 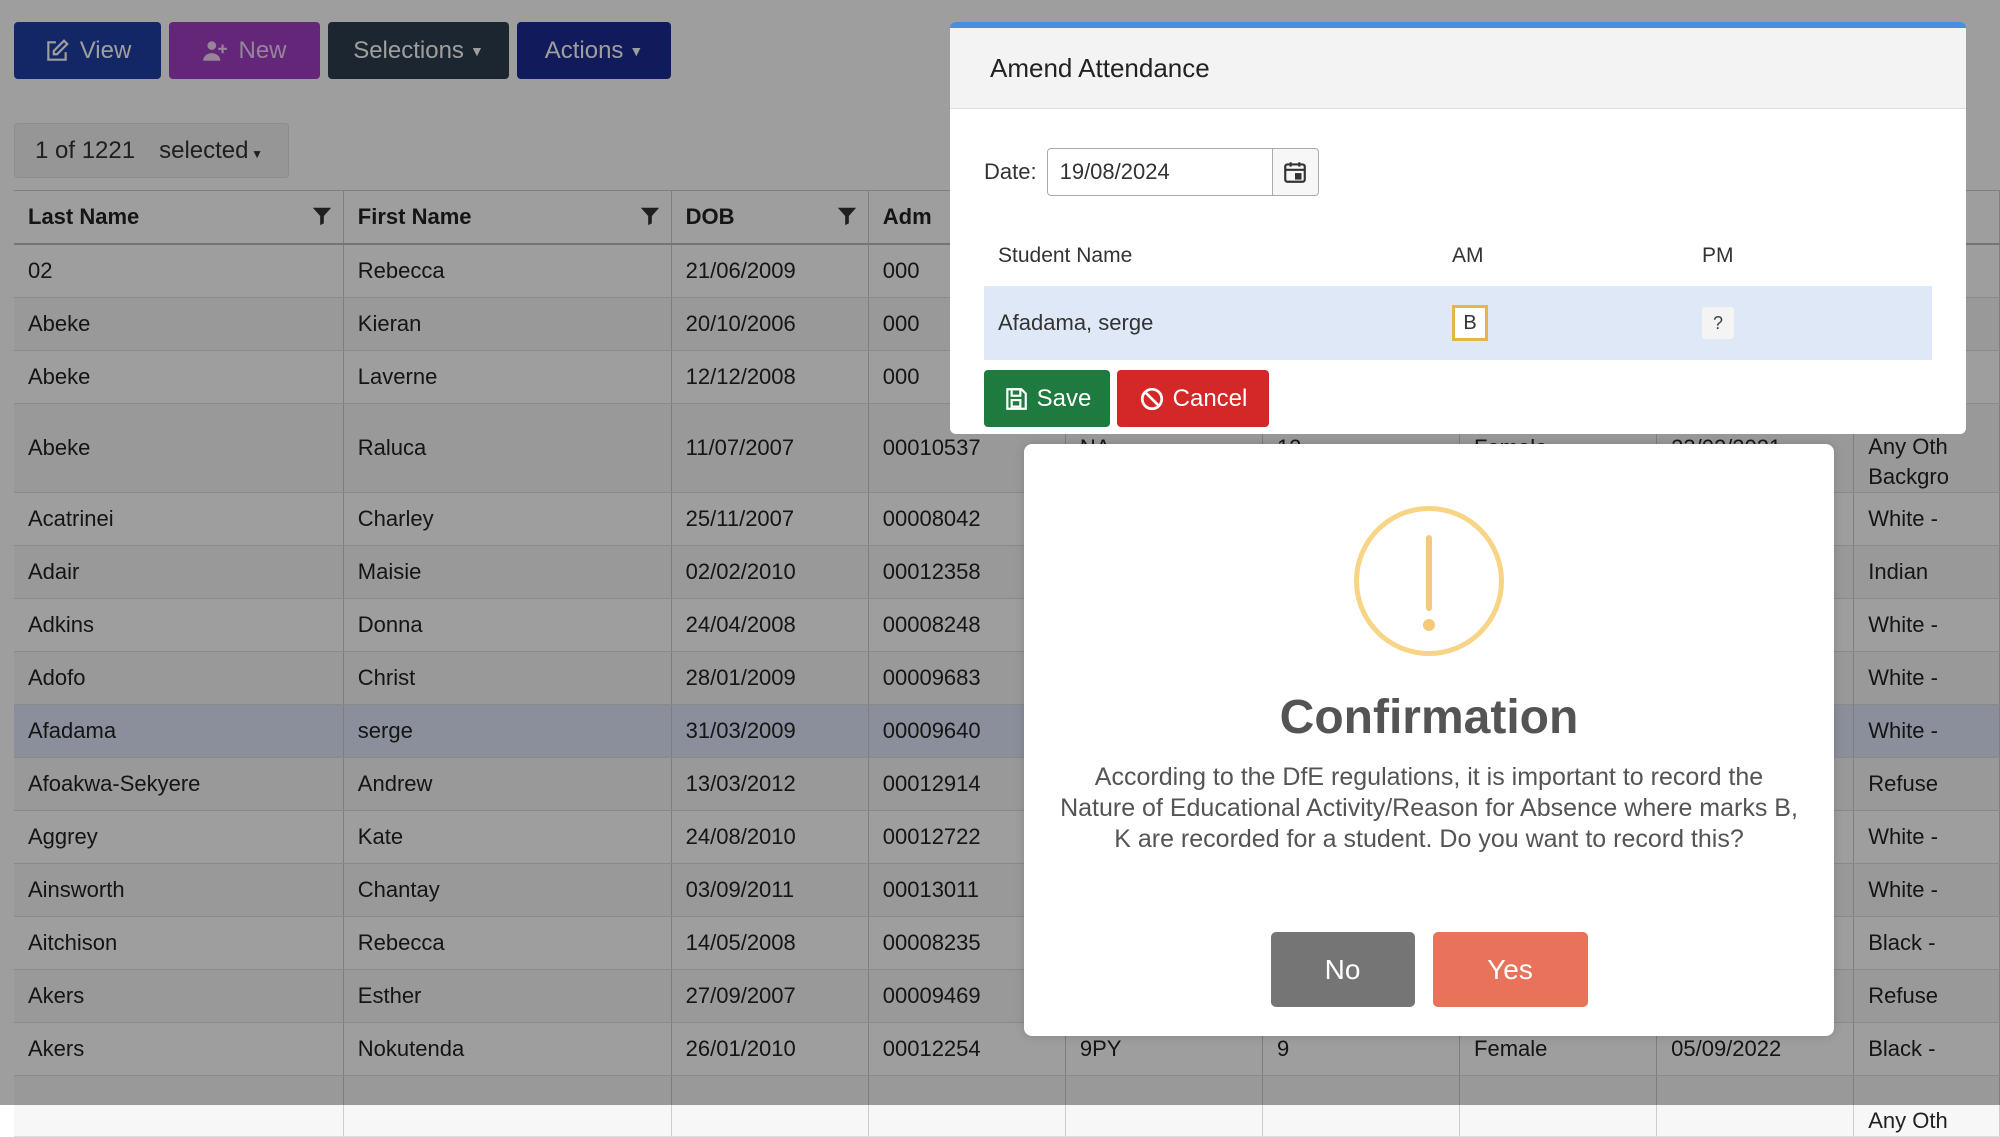 What do you see at coordinates (1429, 717) in the screenshot?
I see `confirmation-title: Confirmation` at bounding box center [1429, 717].